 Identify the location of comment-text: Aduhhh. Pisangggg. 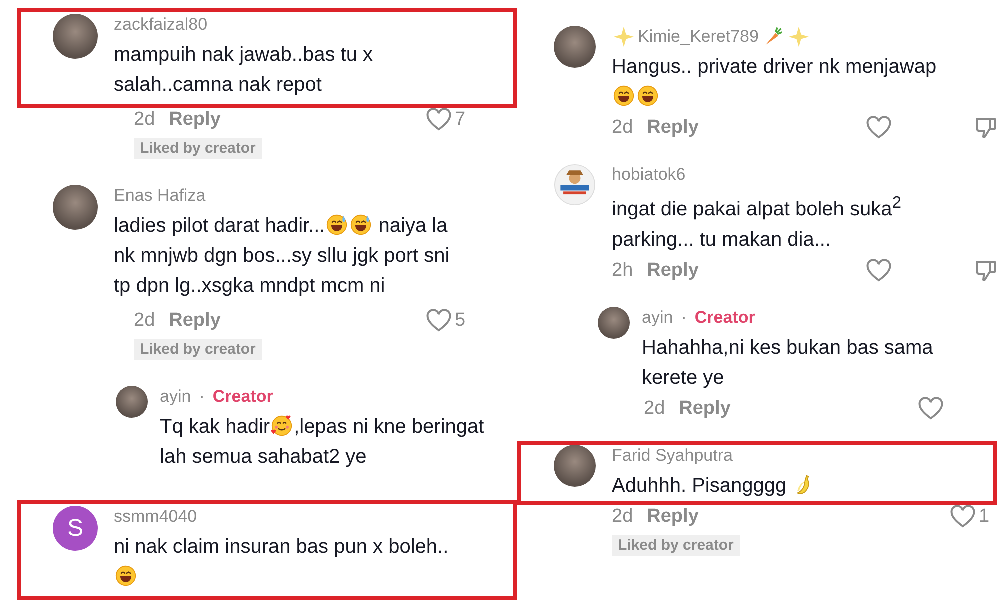
(782, 485).